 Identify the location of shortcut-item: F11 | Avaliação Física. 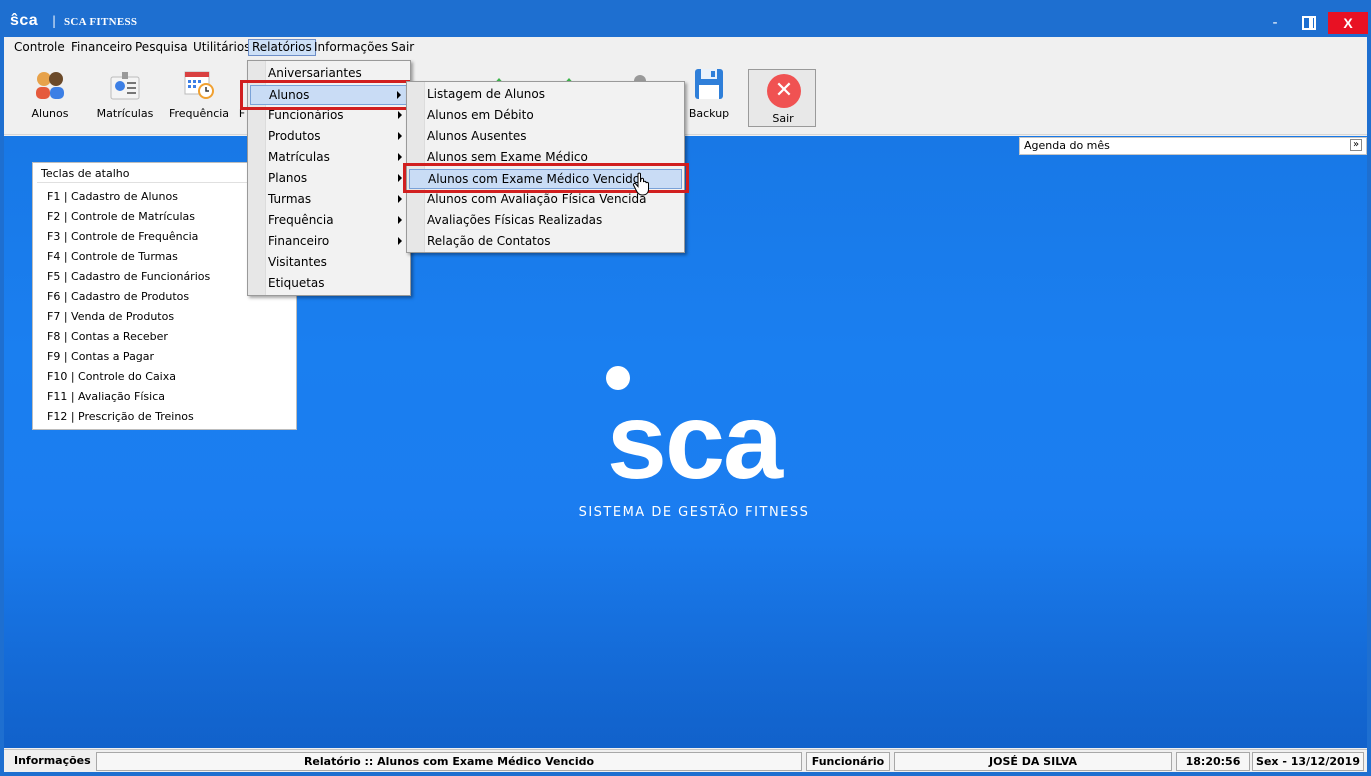
(106, 396).